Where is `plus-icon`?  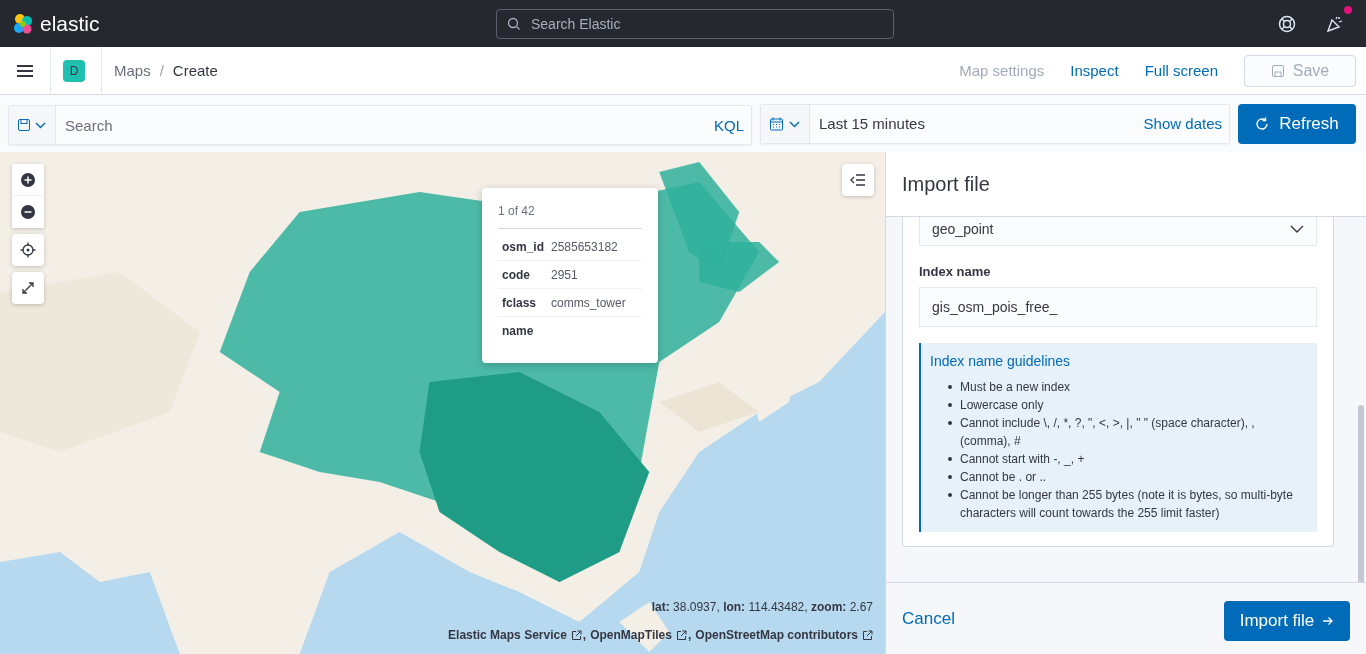
plus-icon is located at coordinates (28, 180).